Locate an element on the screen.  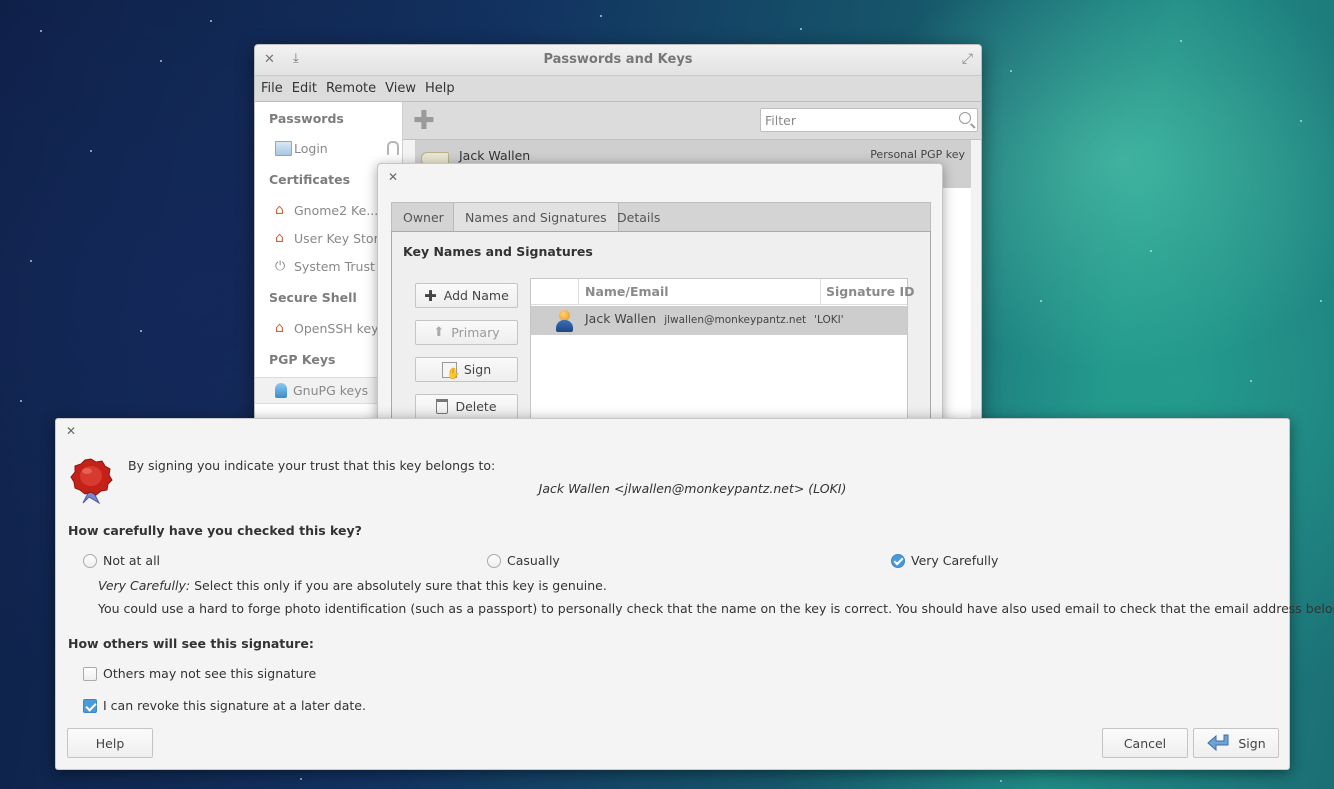
plus-icon: ✚ is located at coordinates (430, 295).